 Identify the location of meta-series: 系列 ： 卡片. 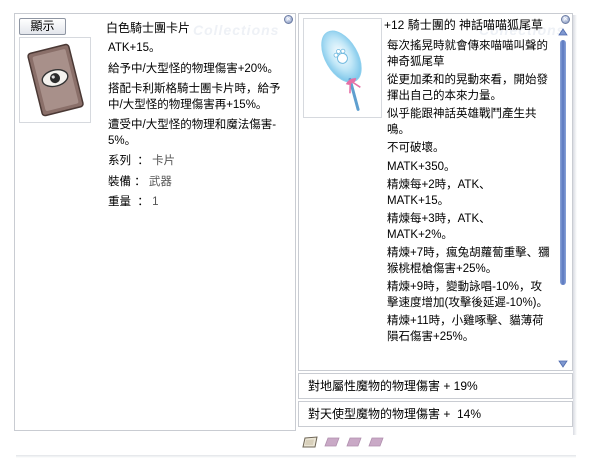
(198, 162).